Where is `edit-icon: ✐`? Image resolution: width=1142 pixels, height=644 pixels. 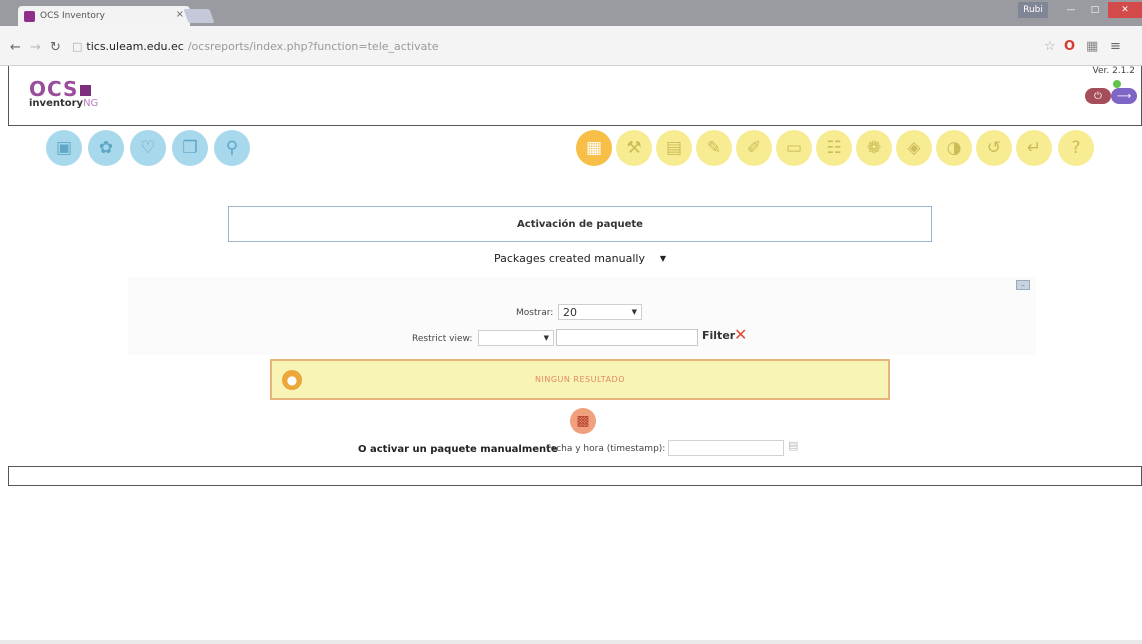
edit-icon: ✐ is located at coordinates (754, 148).